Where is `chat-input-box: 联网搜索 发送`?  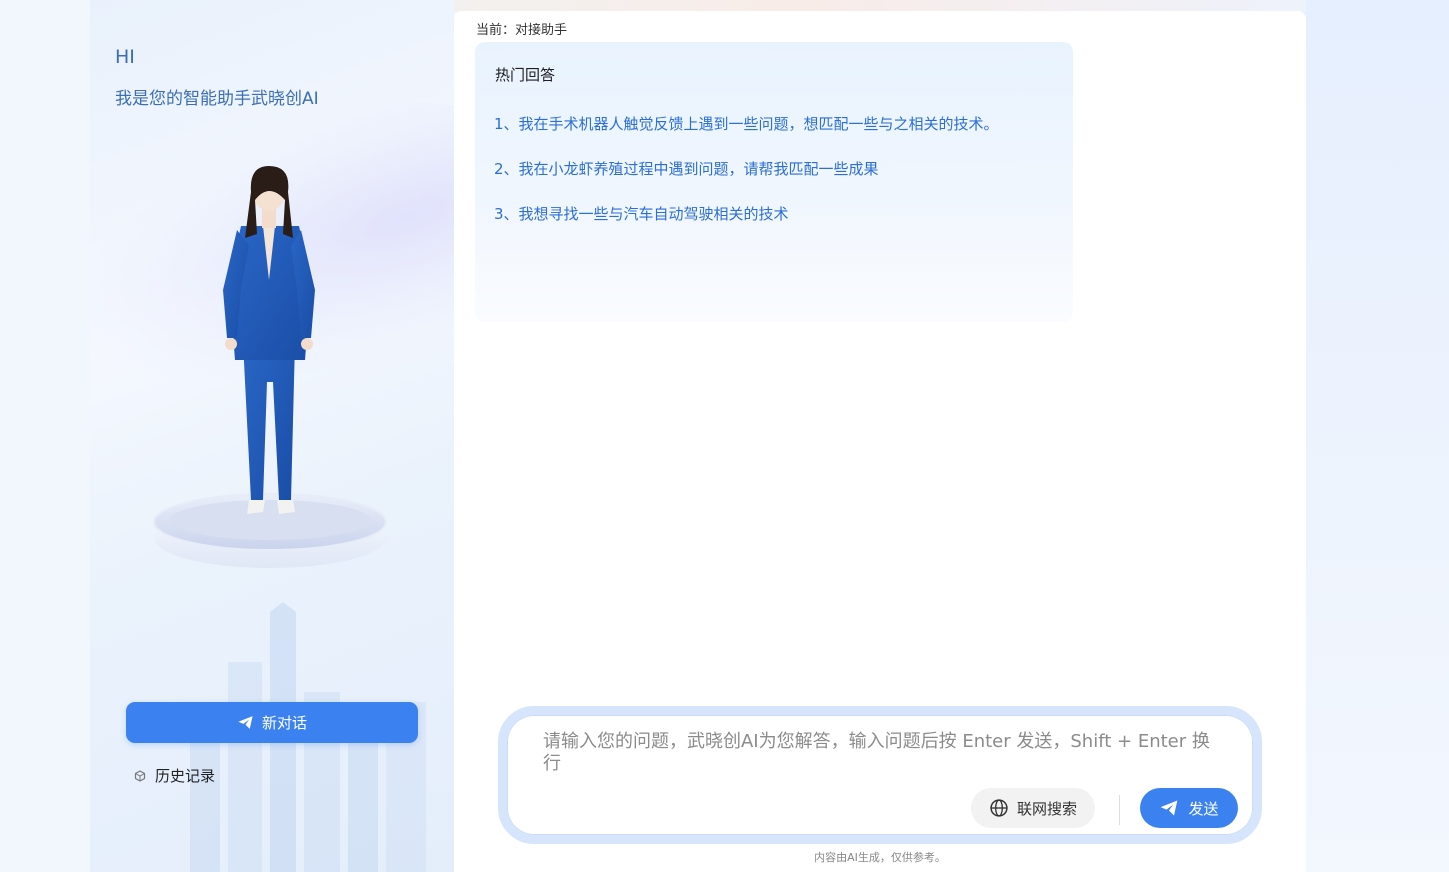
chat-input-box: 联网搜索 发送 is located at coordinates (880, 775).